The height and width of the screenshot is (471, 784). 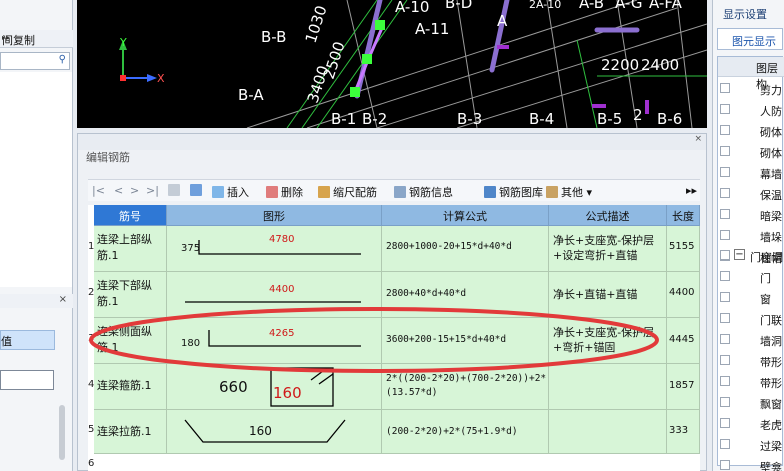 What do you see at coordinates (62, 432) in the screenshot?
I see `left-scrollbar` at bounding box center [62, 432].